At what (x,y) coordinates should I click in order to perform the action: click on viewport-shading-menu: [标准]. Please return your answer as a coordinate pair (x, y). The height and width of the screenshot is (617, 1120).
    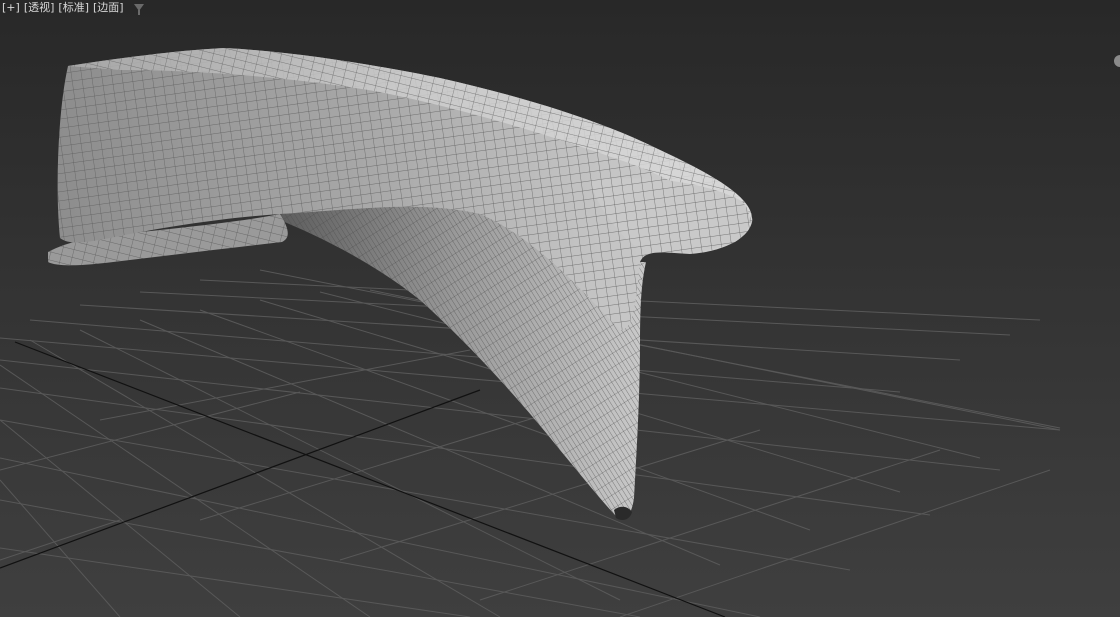
    Looking at the image, I should click on (73, 7).